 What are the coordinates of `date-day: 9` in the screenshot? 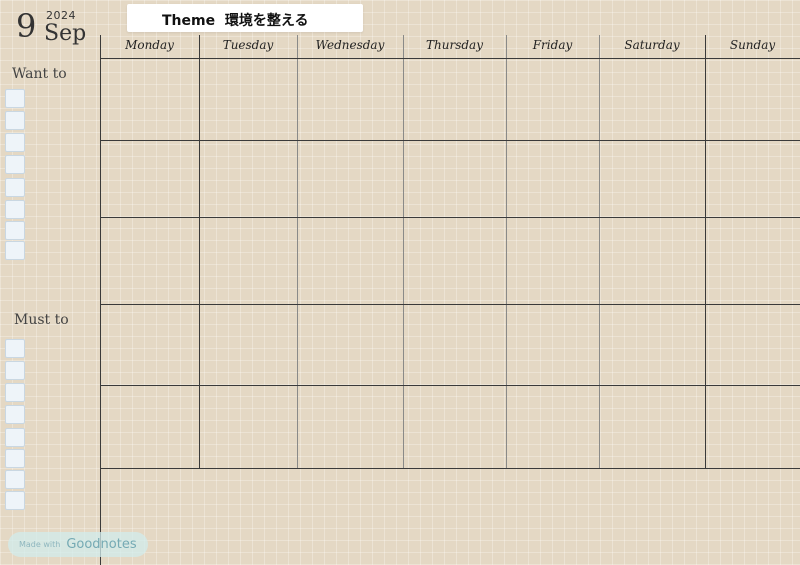 It's located at (26, 26).